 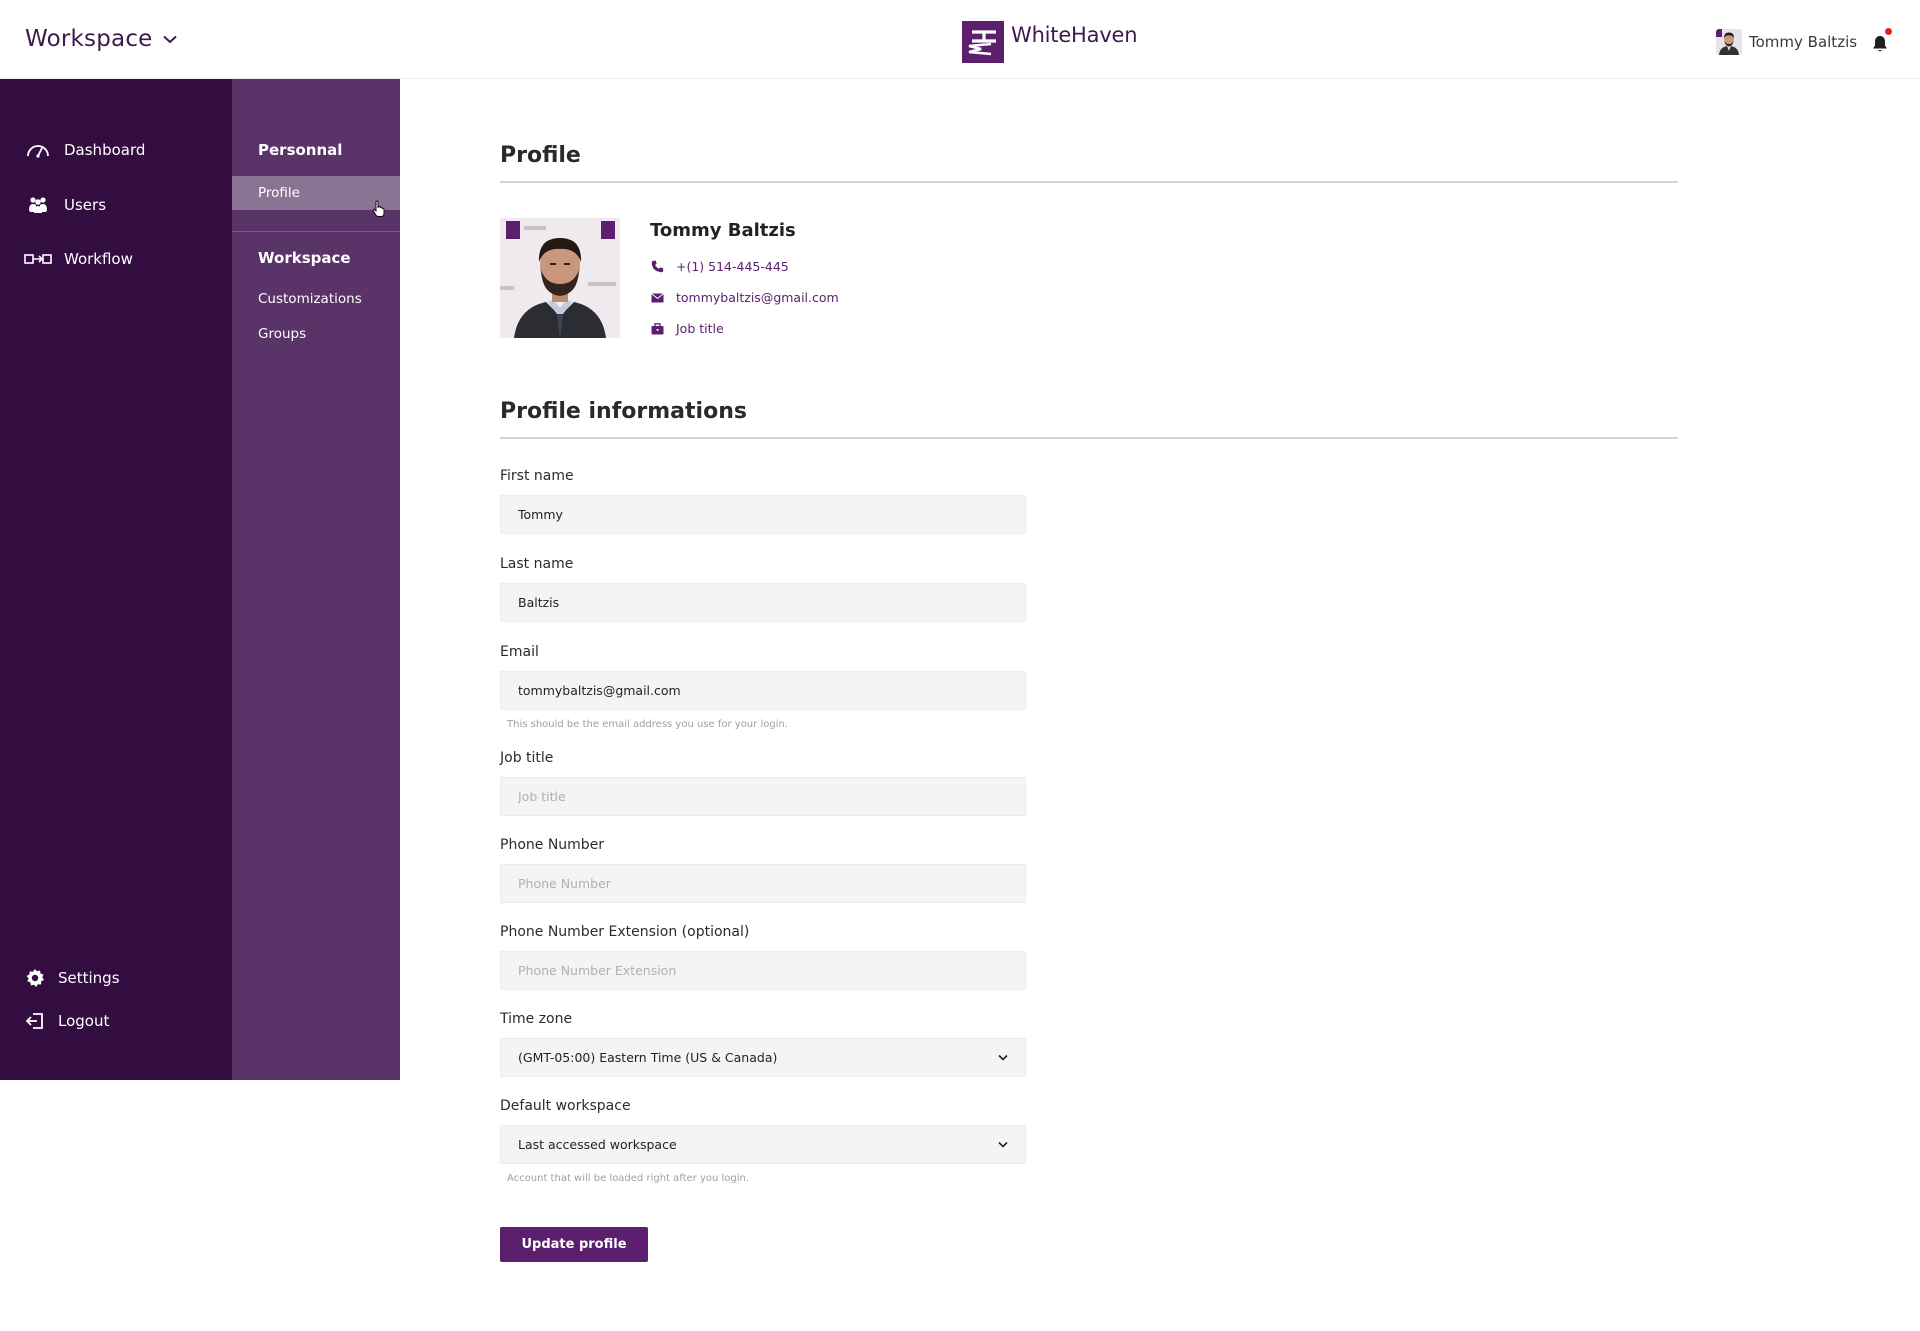 What do you see at coordinates (757, 297) in the screenshot?
I see `profile-email: tommybaltzis@gmail.com` at bounding box center [757, 297].